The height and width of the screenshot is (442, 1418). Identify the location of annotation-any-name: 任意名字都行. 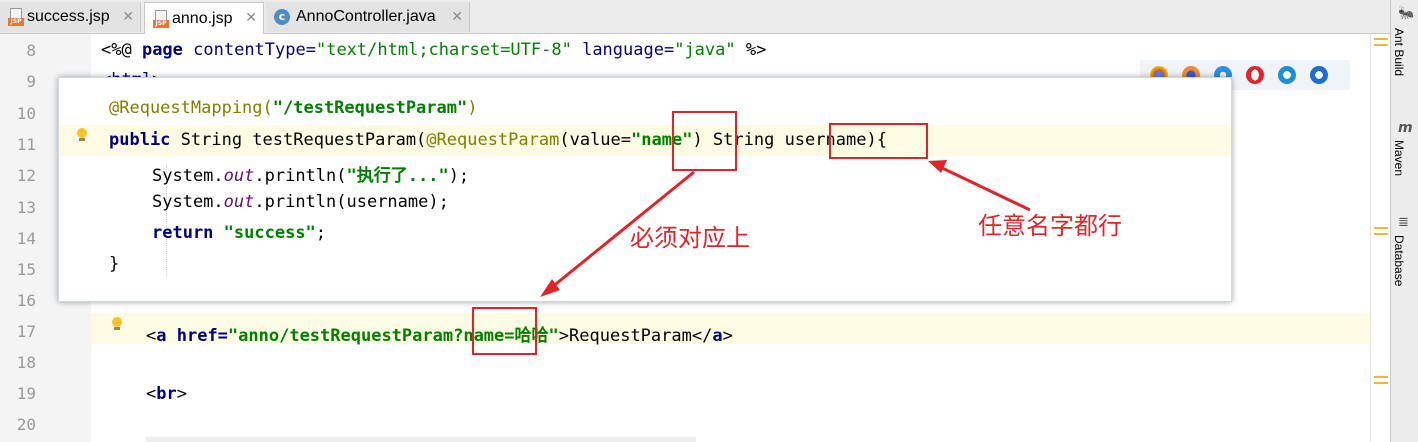
(1050, 226).